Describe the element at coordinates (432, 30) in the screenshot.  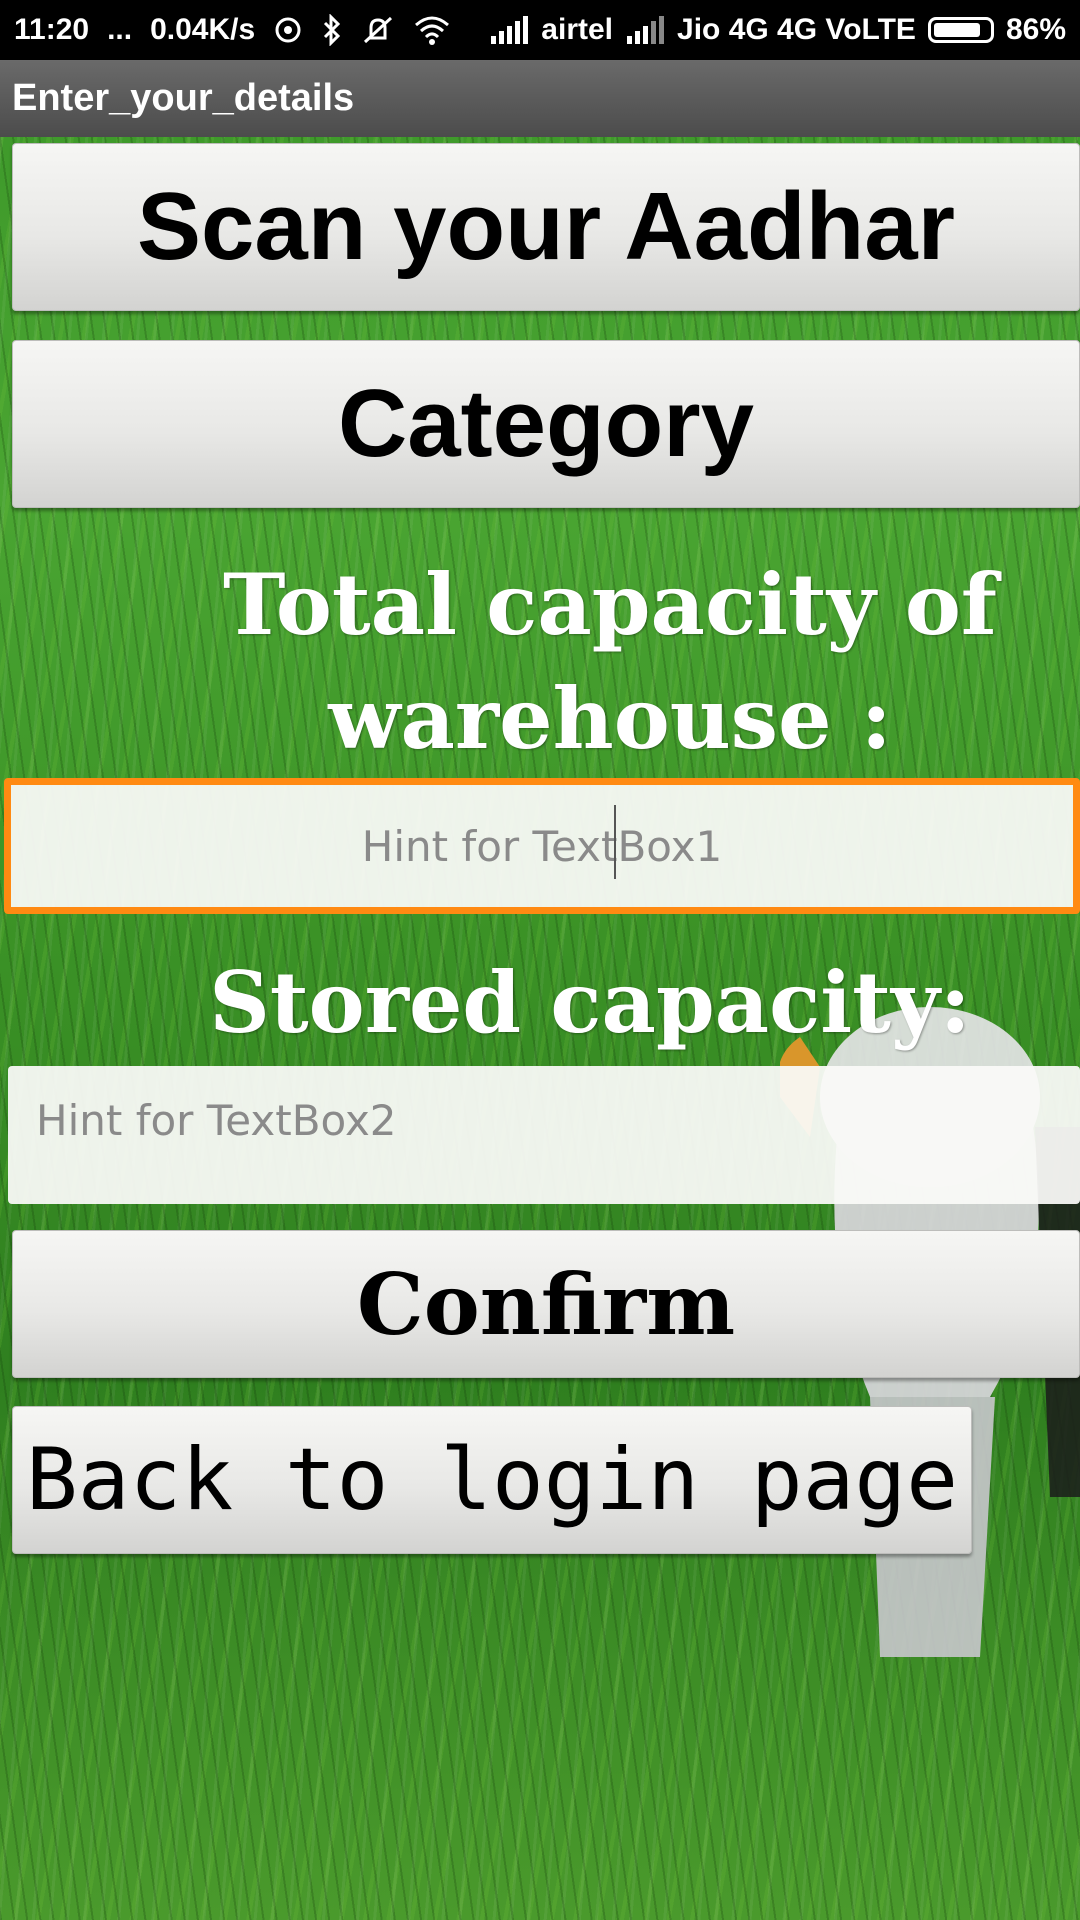
I see `wifi-icon` at that location.